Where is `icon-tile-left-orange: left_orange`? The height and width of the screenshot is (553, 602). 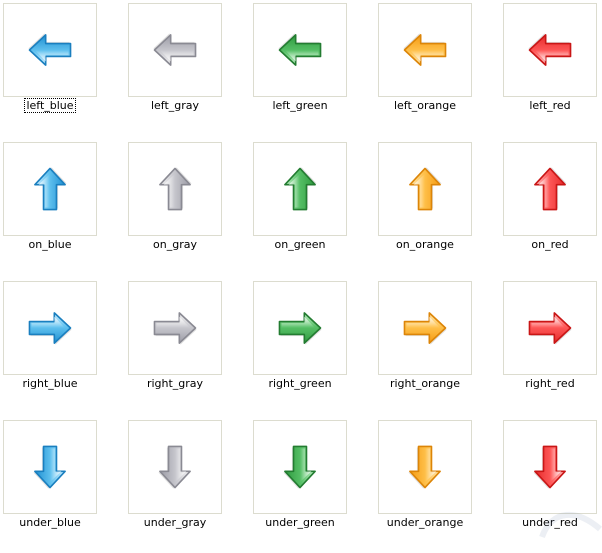 icon-tile-left-orange: left_orange is located at coordinates (425, 68).